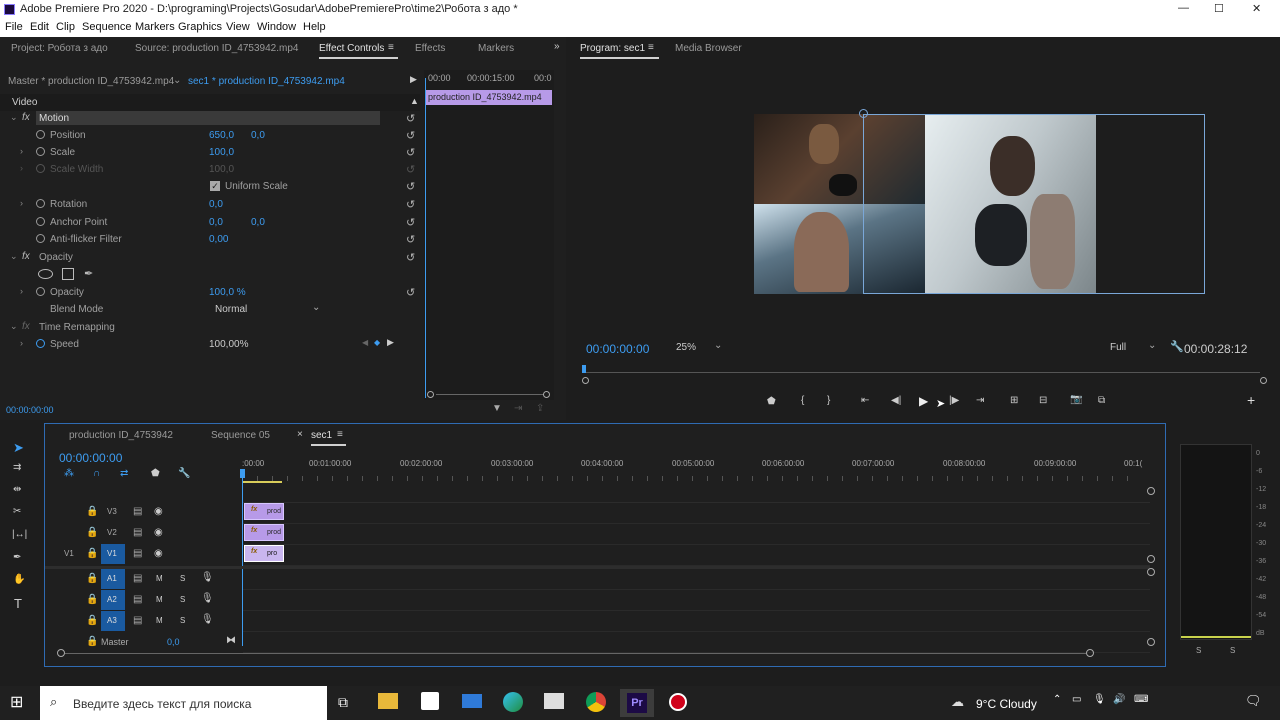 The width and height of the screenshot is (1280, 720). I want to click on clip-v3: fx prod, so click(264, 511).